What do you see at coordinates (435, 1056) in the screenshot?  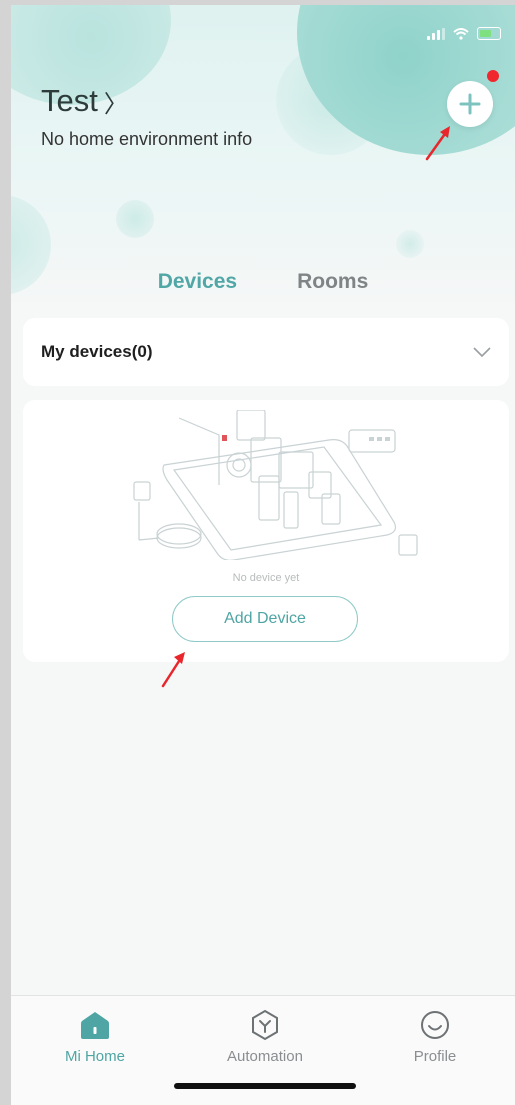 I see `nav-label: Profile` at bounding box center [435, 1056].